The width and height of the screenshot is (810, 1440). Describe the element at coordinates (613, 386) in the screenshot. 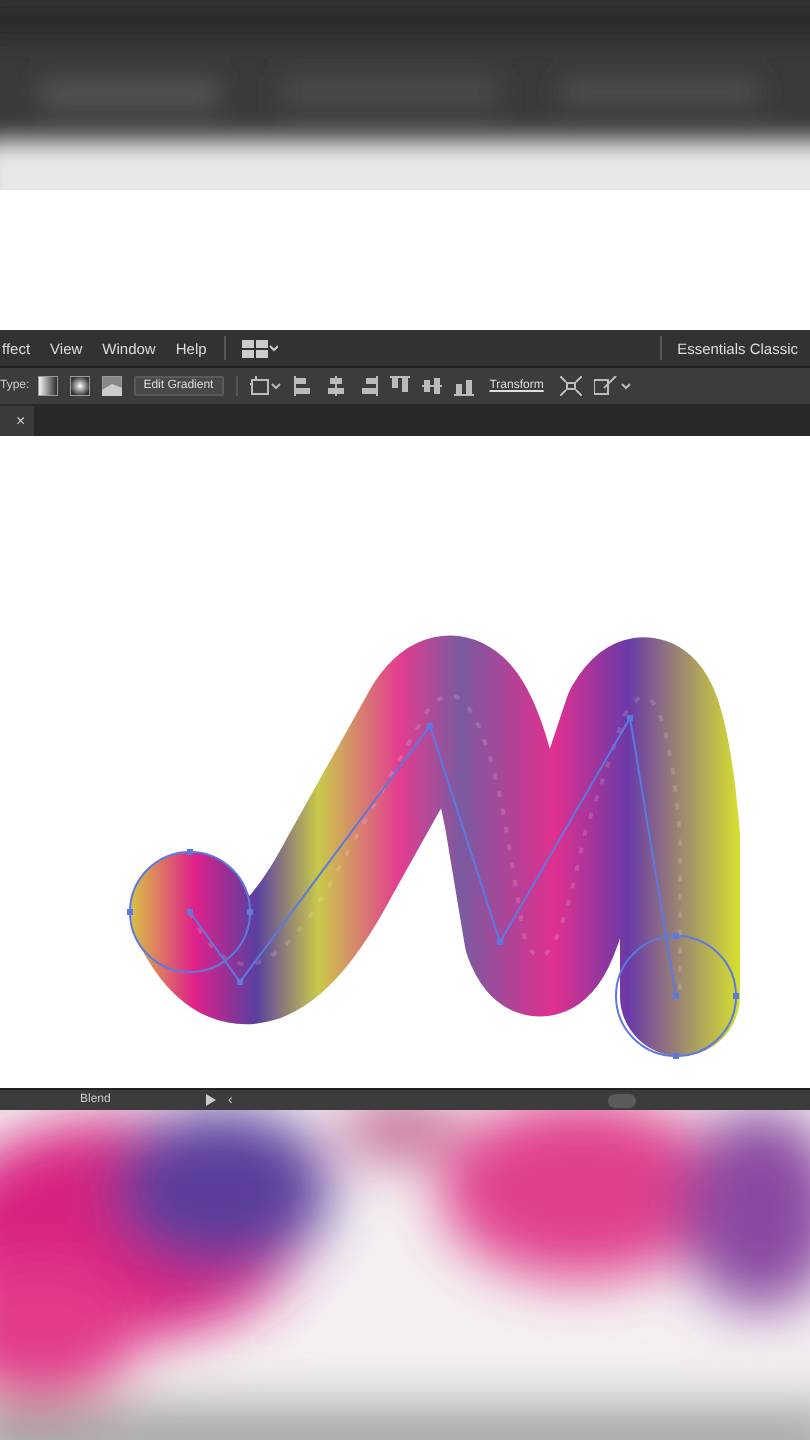

I see `recolor-icon` at that location.